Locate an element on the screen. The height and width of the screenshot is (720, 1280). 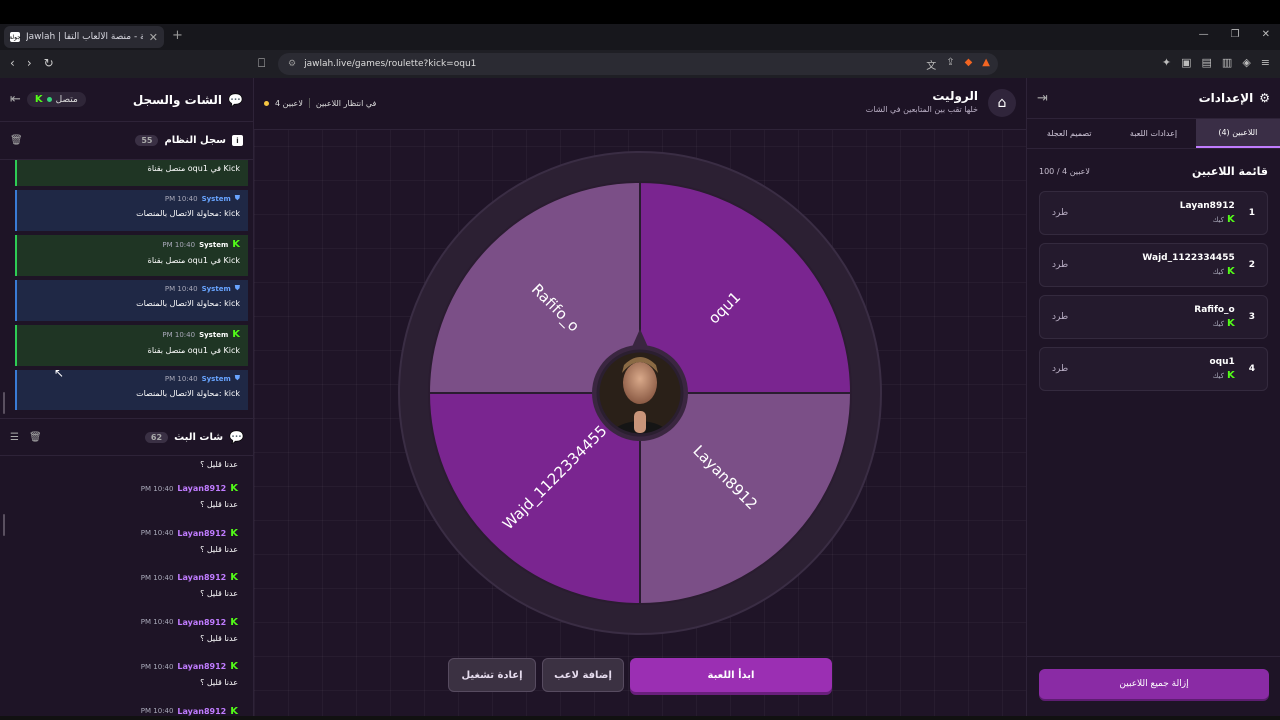
tab-game-settings: إعدادات اللعبة is located at coordinates (1153, 133).